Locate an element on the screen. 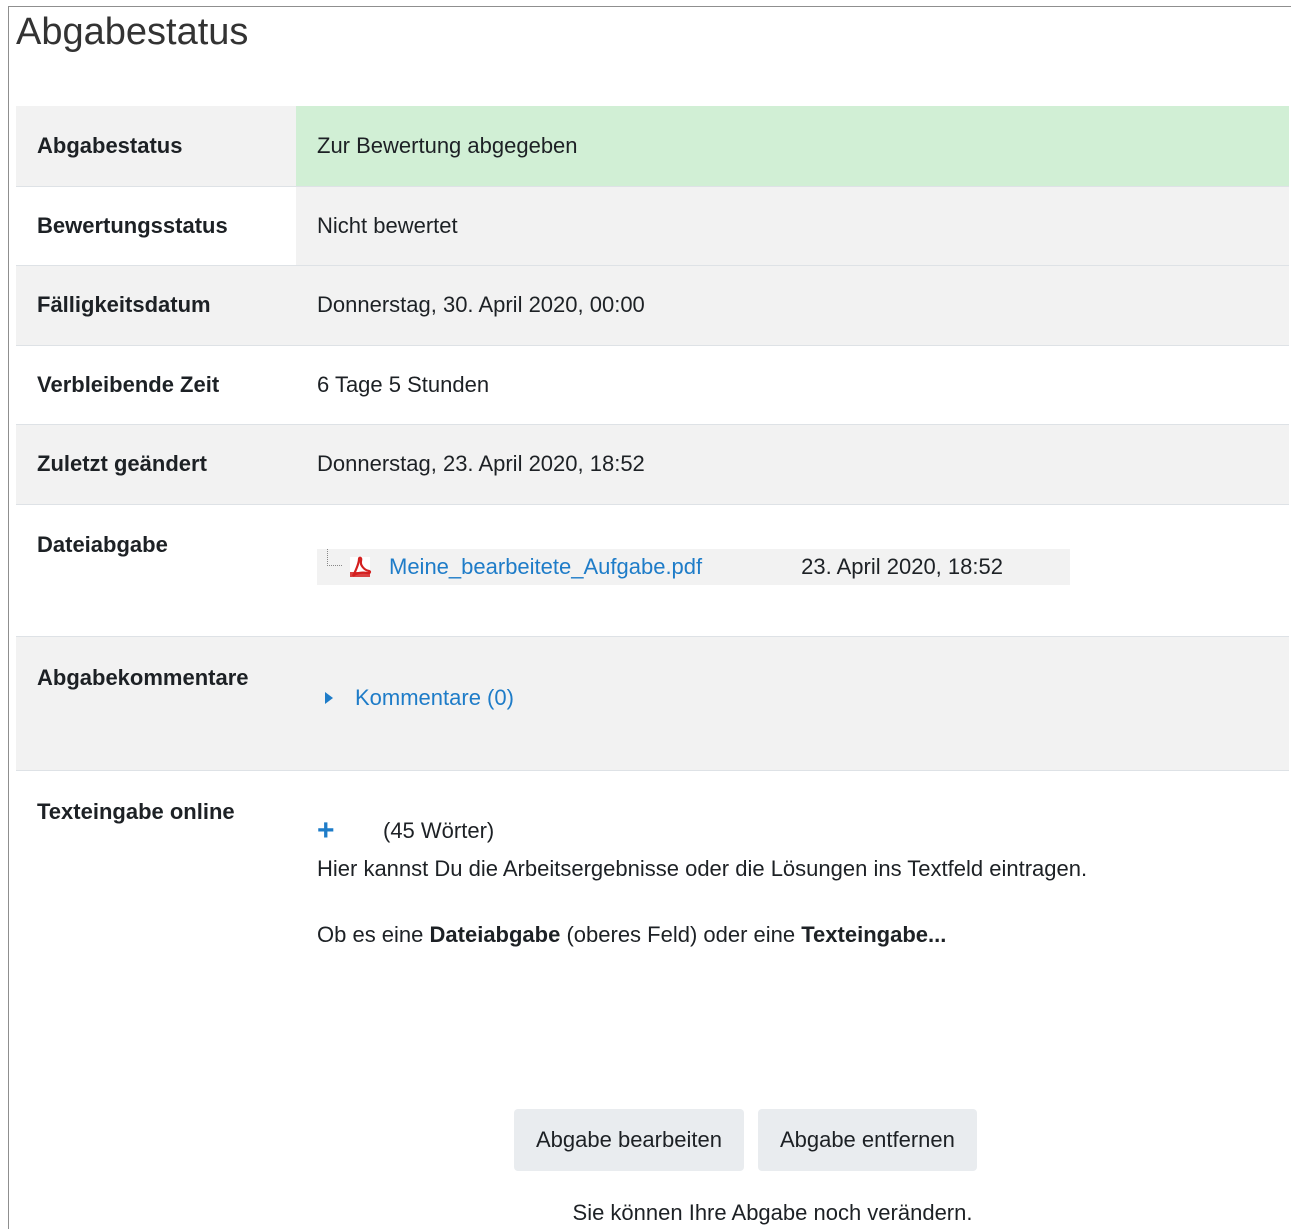  word-count: (45 Wörter) is located at coordinates (439, 830).